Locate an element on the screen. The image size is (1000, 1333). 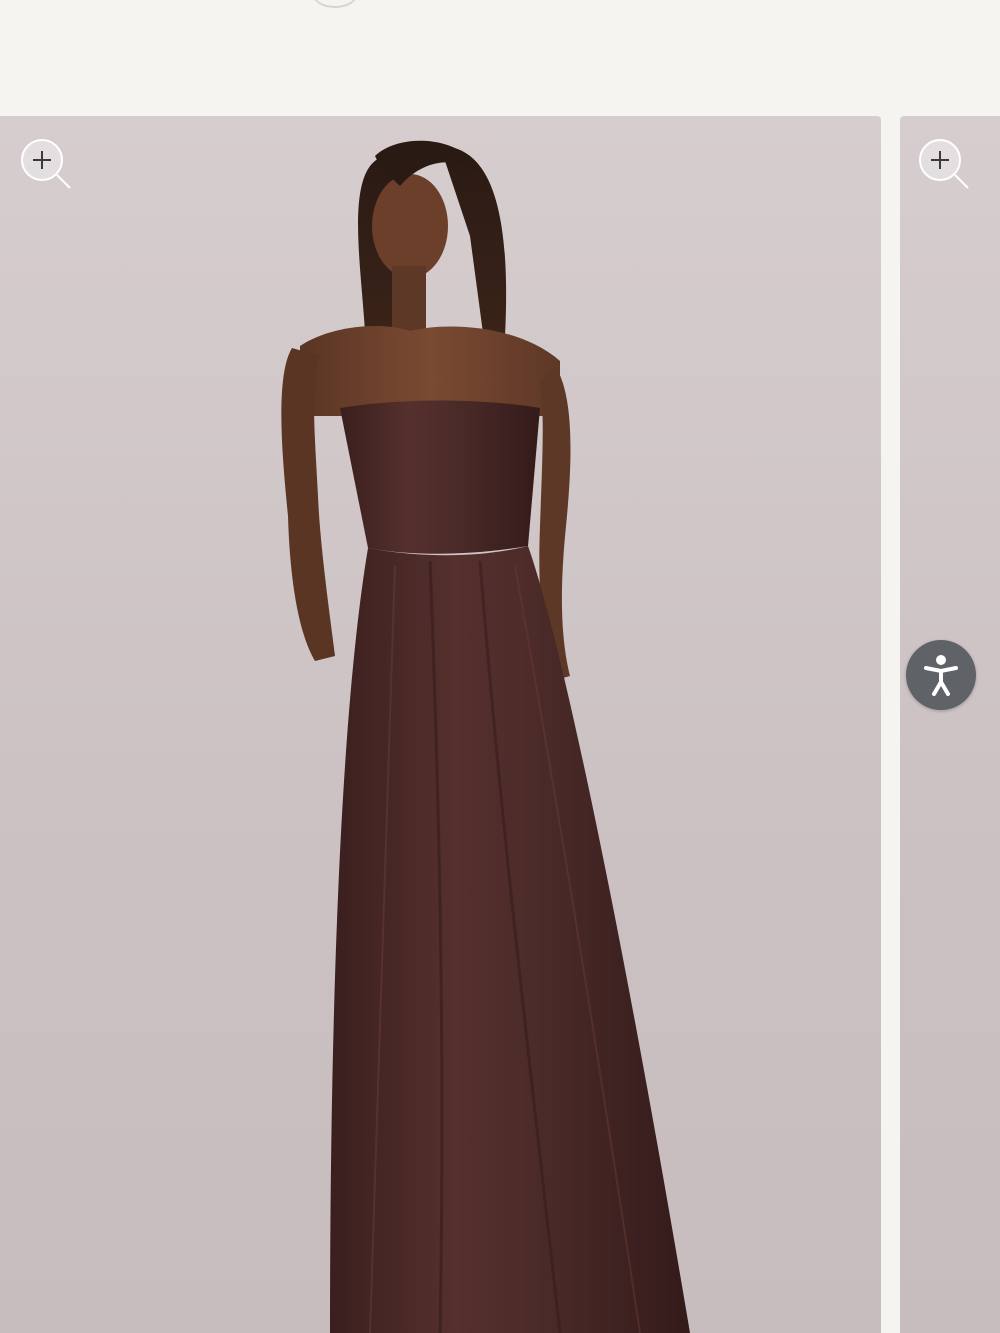
page-header-area is located at coordinates (500, 58).